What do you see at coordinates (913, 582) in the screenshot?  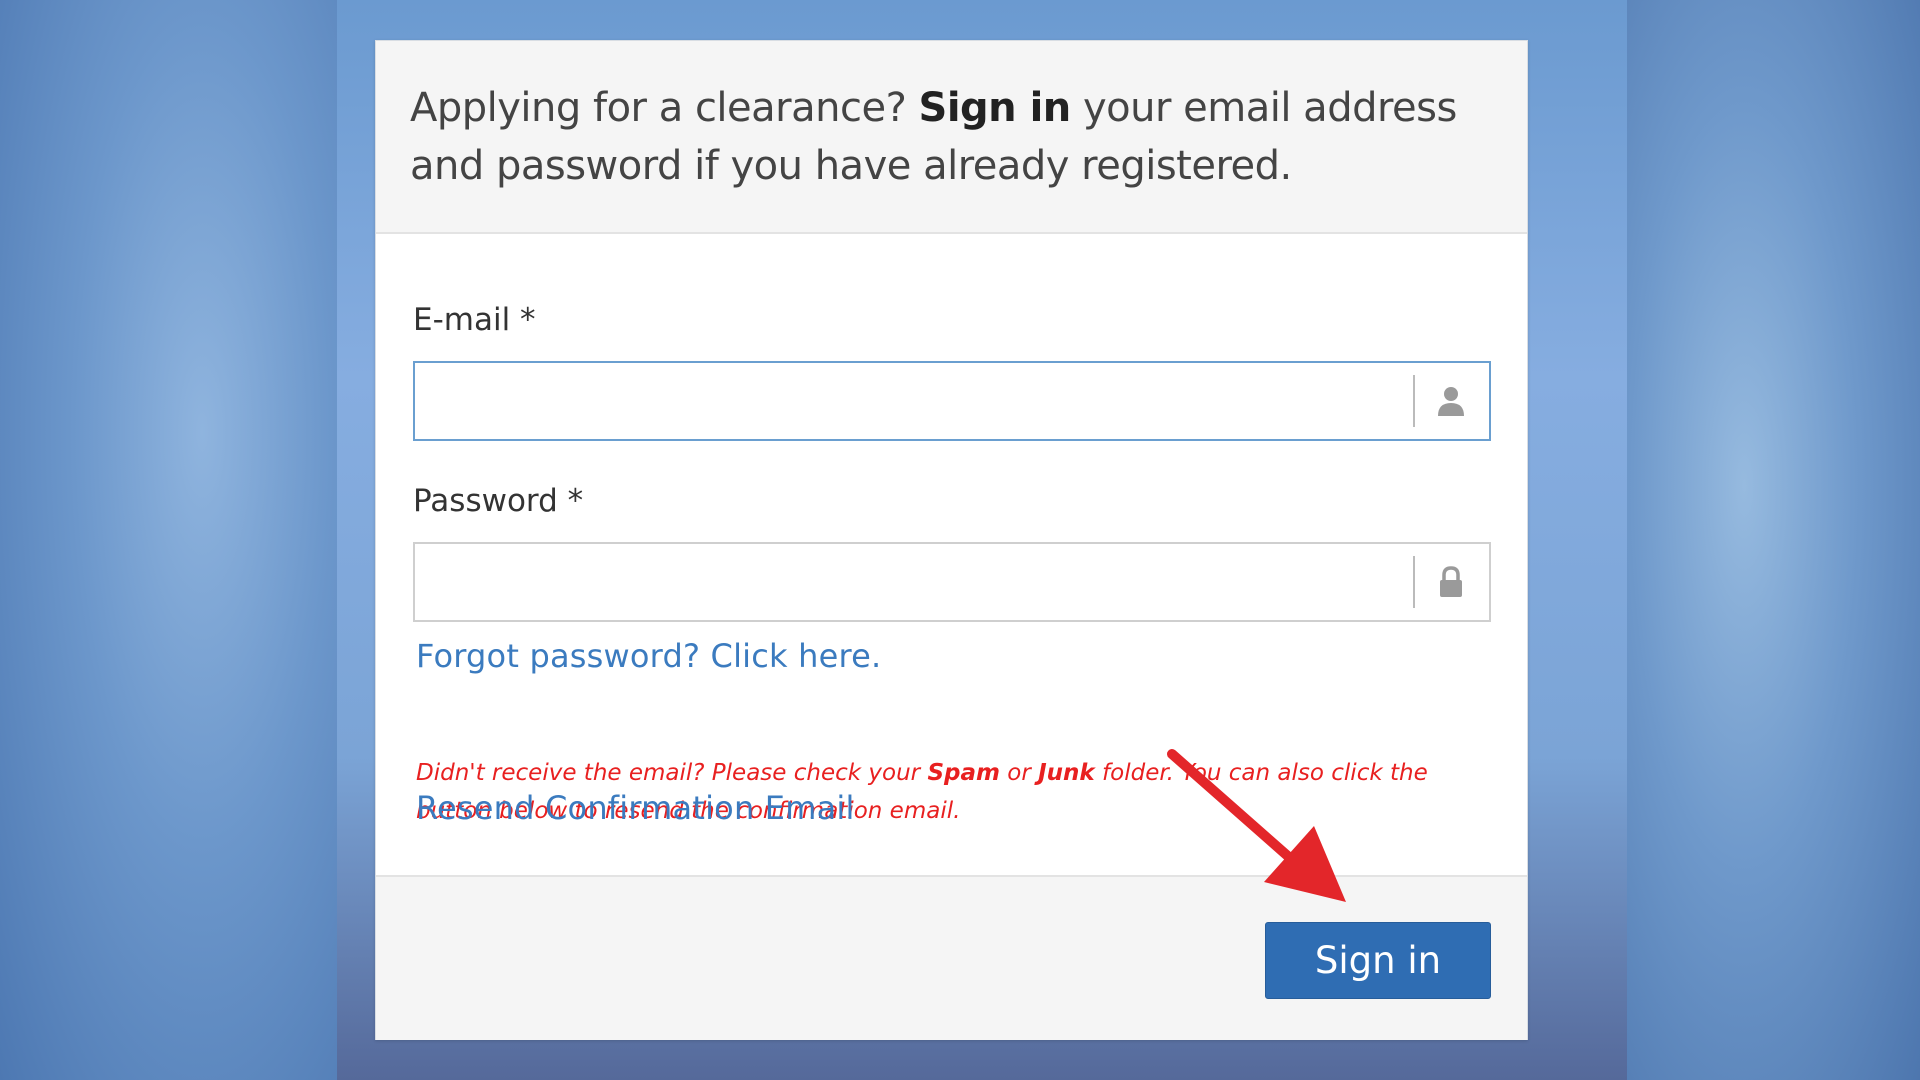 I see `password-input` at bounding box center [913, 582].